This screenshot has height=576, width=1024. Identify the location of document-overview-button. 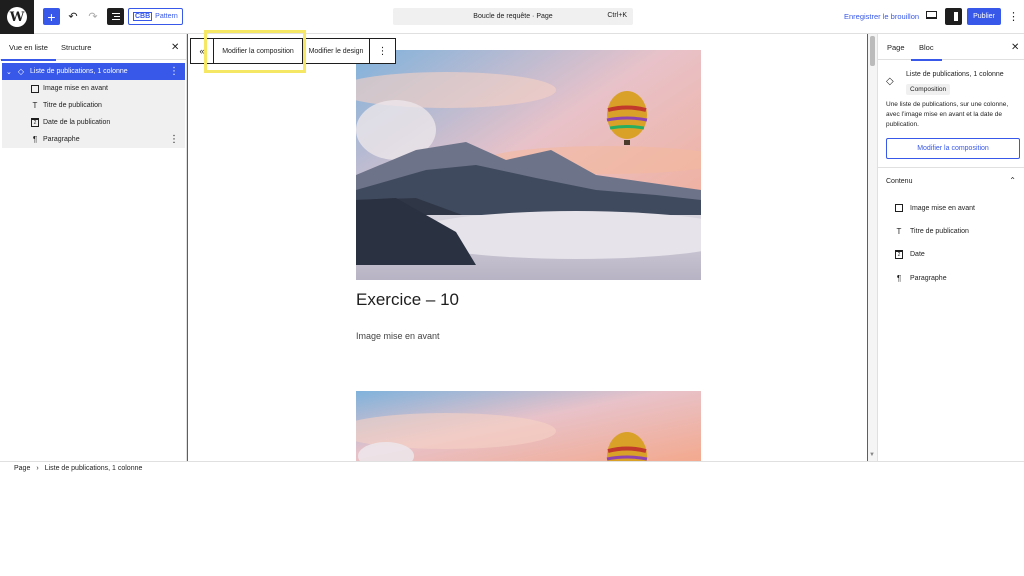
(115, 16).